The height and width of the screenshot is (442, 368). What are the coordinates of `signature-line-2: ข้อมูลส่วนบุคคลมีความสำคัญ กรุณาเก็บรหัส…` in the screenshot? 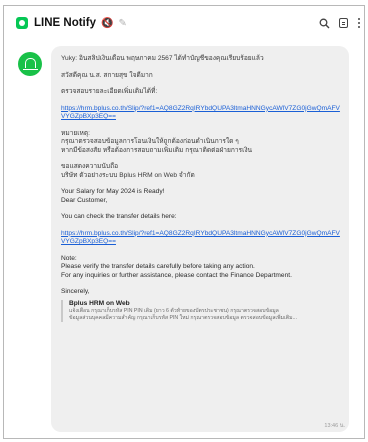 It's located at (183, 318).